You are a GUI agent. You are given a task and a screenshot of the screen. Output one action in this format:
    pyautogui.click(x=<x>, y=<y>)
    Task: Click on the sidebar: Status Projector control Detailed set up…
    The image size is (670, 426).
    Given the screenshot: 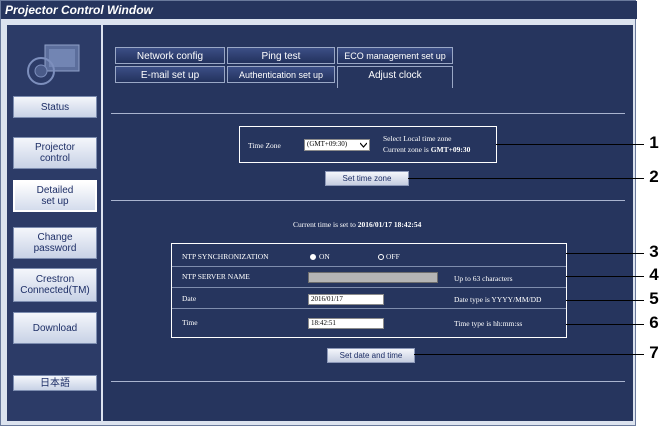 What is the action you would take?
    pyautogui.click(x=54, y=223)
    